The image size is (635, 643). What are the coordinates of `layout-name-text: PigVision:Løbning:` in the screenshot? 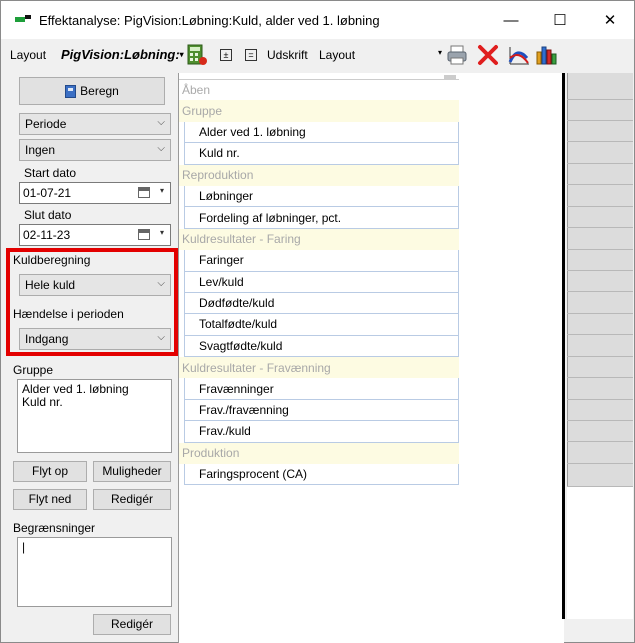 It's located at (120, 54).